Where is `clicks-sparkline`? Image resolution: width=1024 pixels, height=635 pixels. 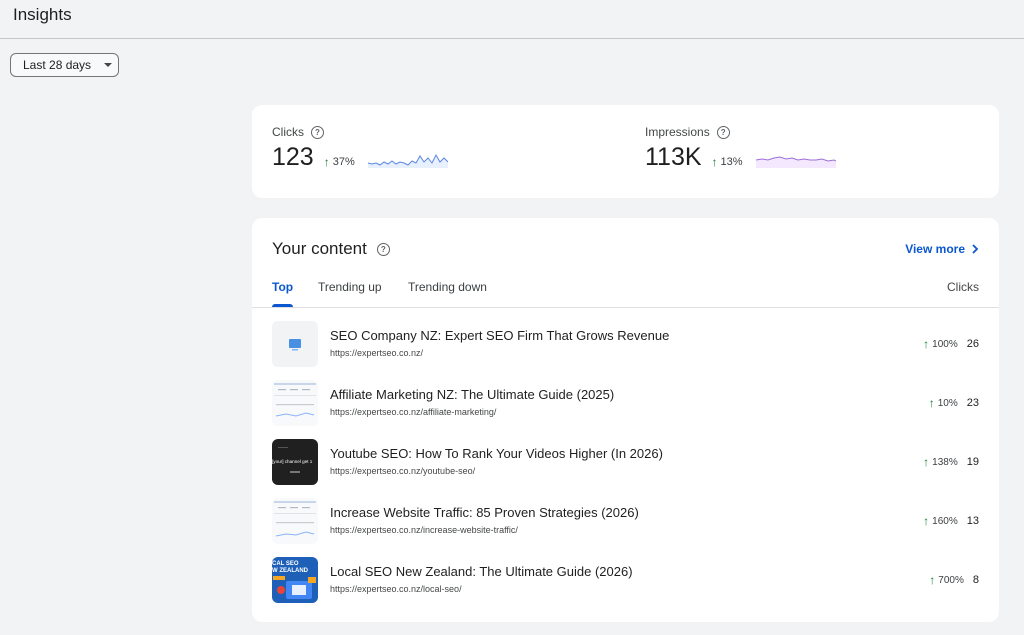
clicks-sparkline is located at coordinates (407, 160).